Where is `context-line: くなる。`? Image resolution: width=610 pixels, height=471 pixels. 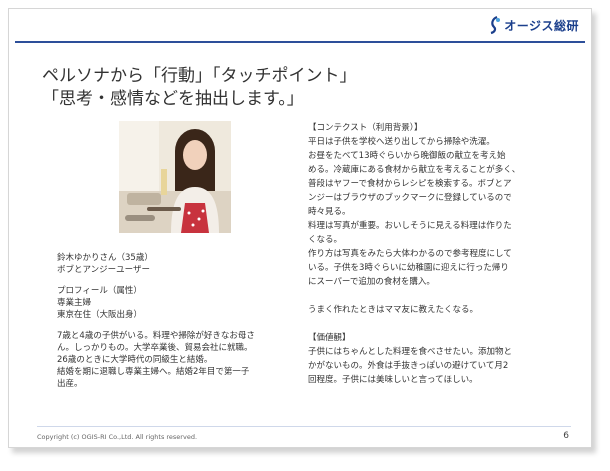 context-line: くなる。 is located at coordinates (325, 240).